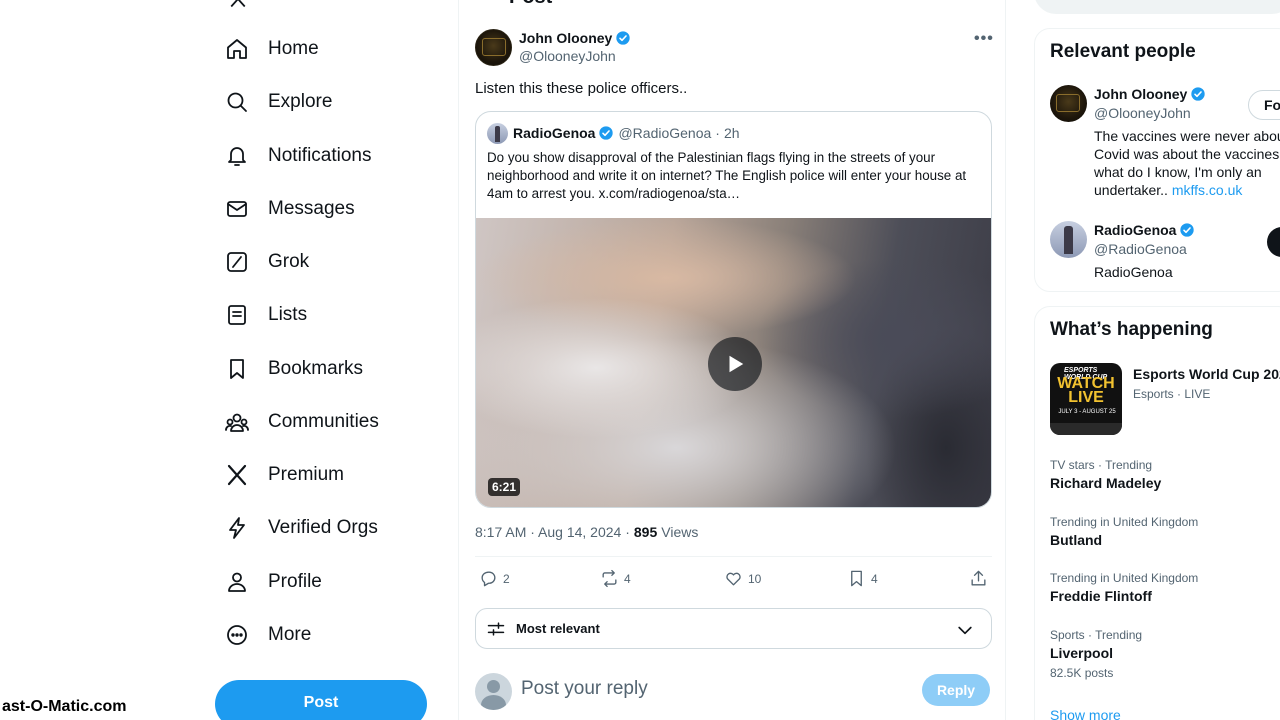  I want to click on envelope-icon, so click(237, 209).